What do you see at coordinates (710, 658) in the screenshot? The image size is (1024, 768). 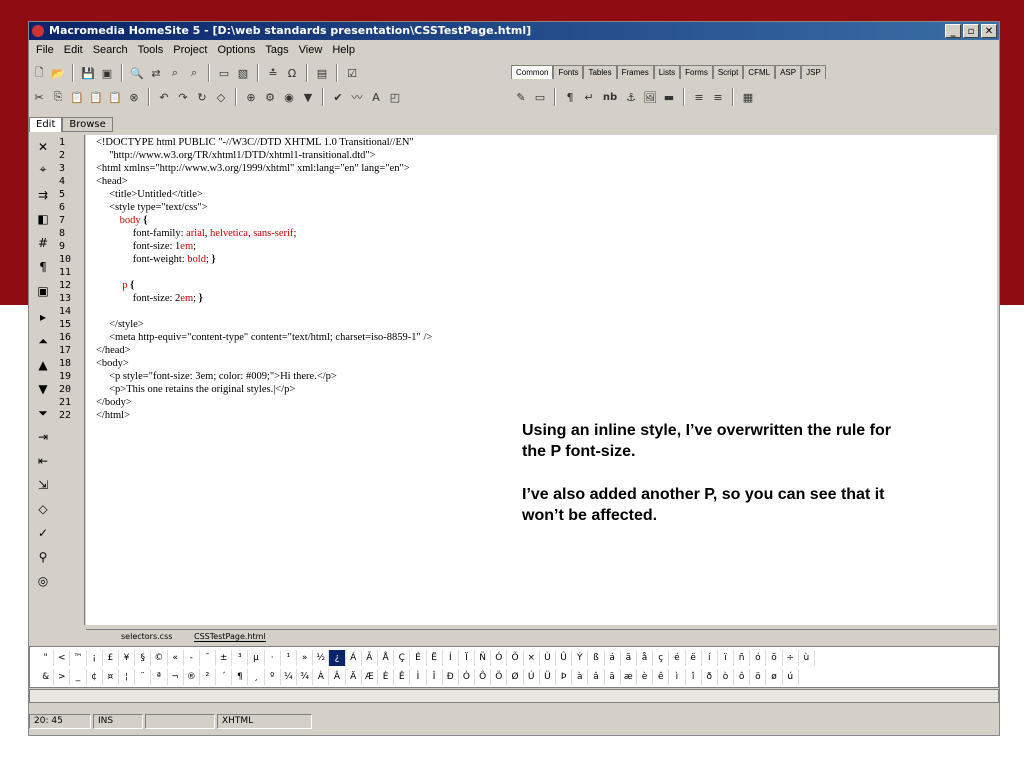 I see `charmap-cell: í` at bounding box center [710, 658].